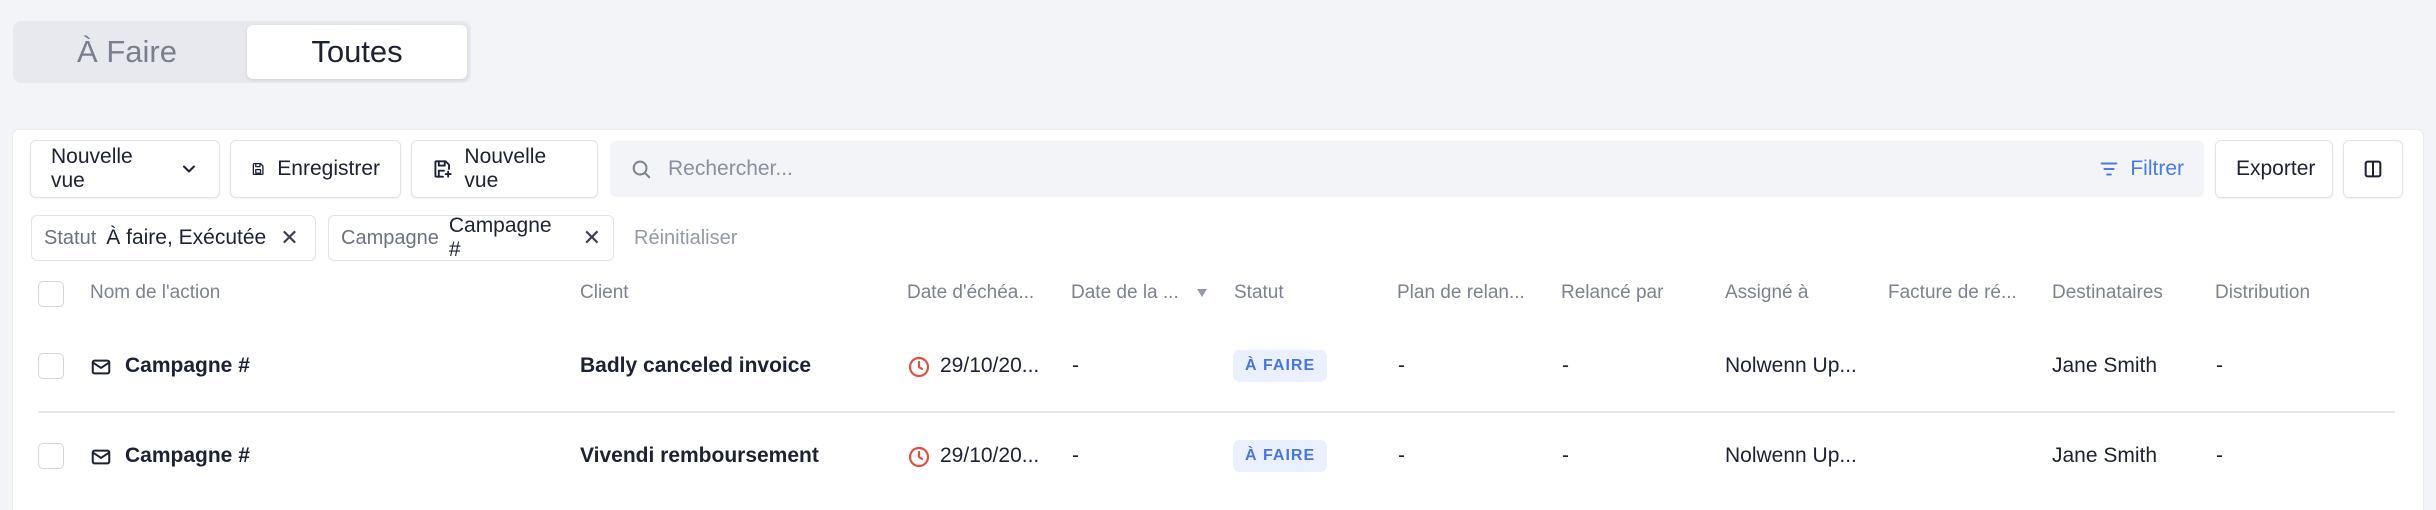 This screenshot has width=2436, height=510. I want to click on column-header-recipients: Destinataires, so click(2107, 293).